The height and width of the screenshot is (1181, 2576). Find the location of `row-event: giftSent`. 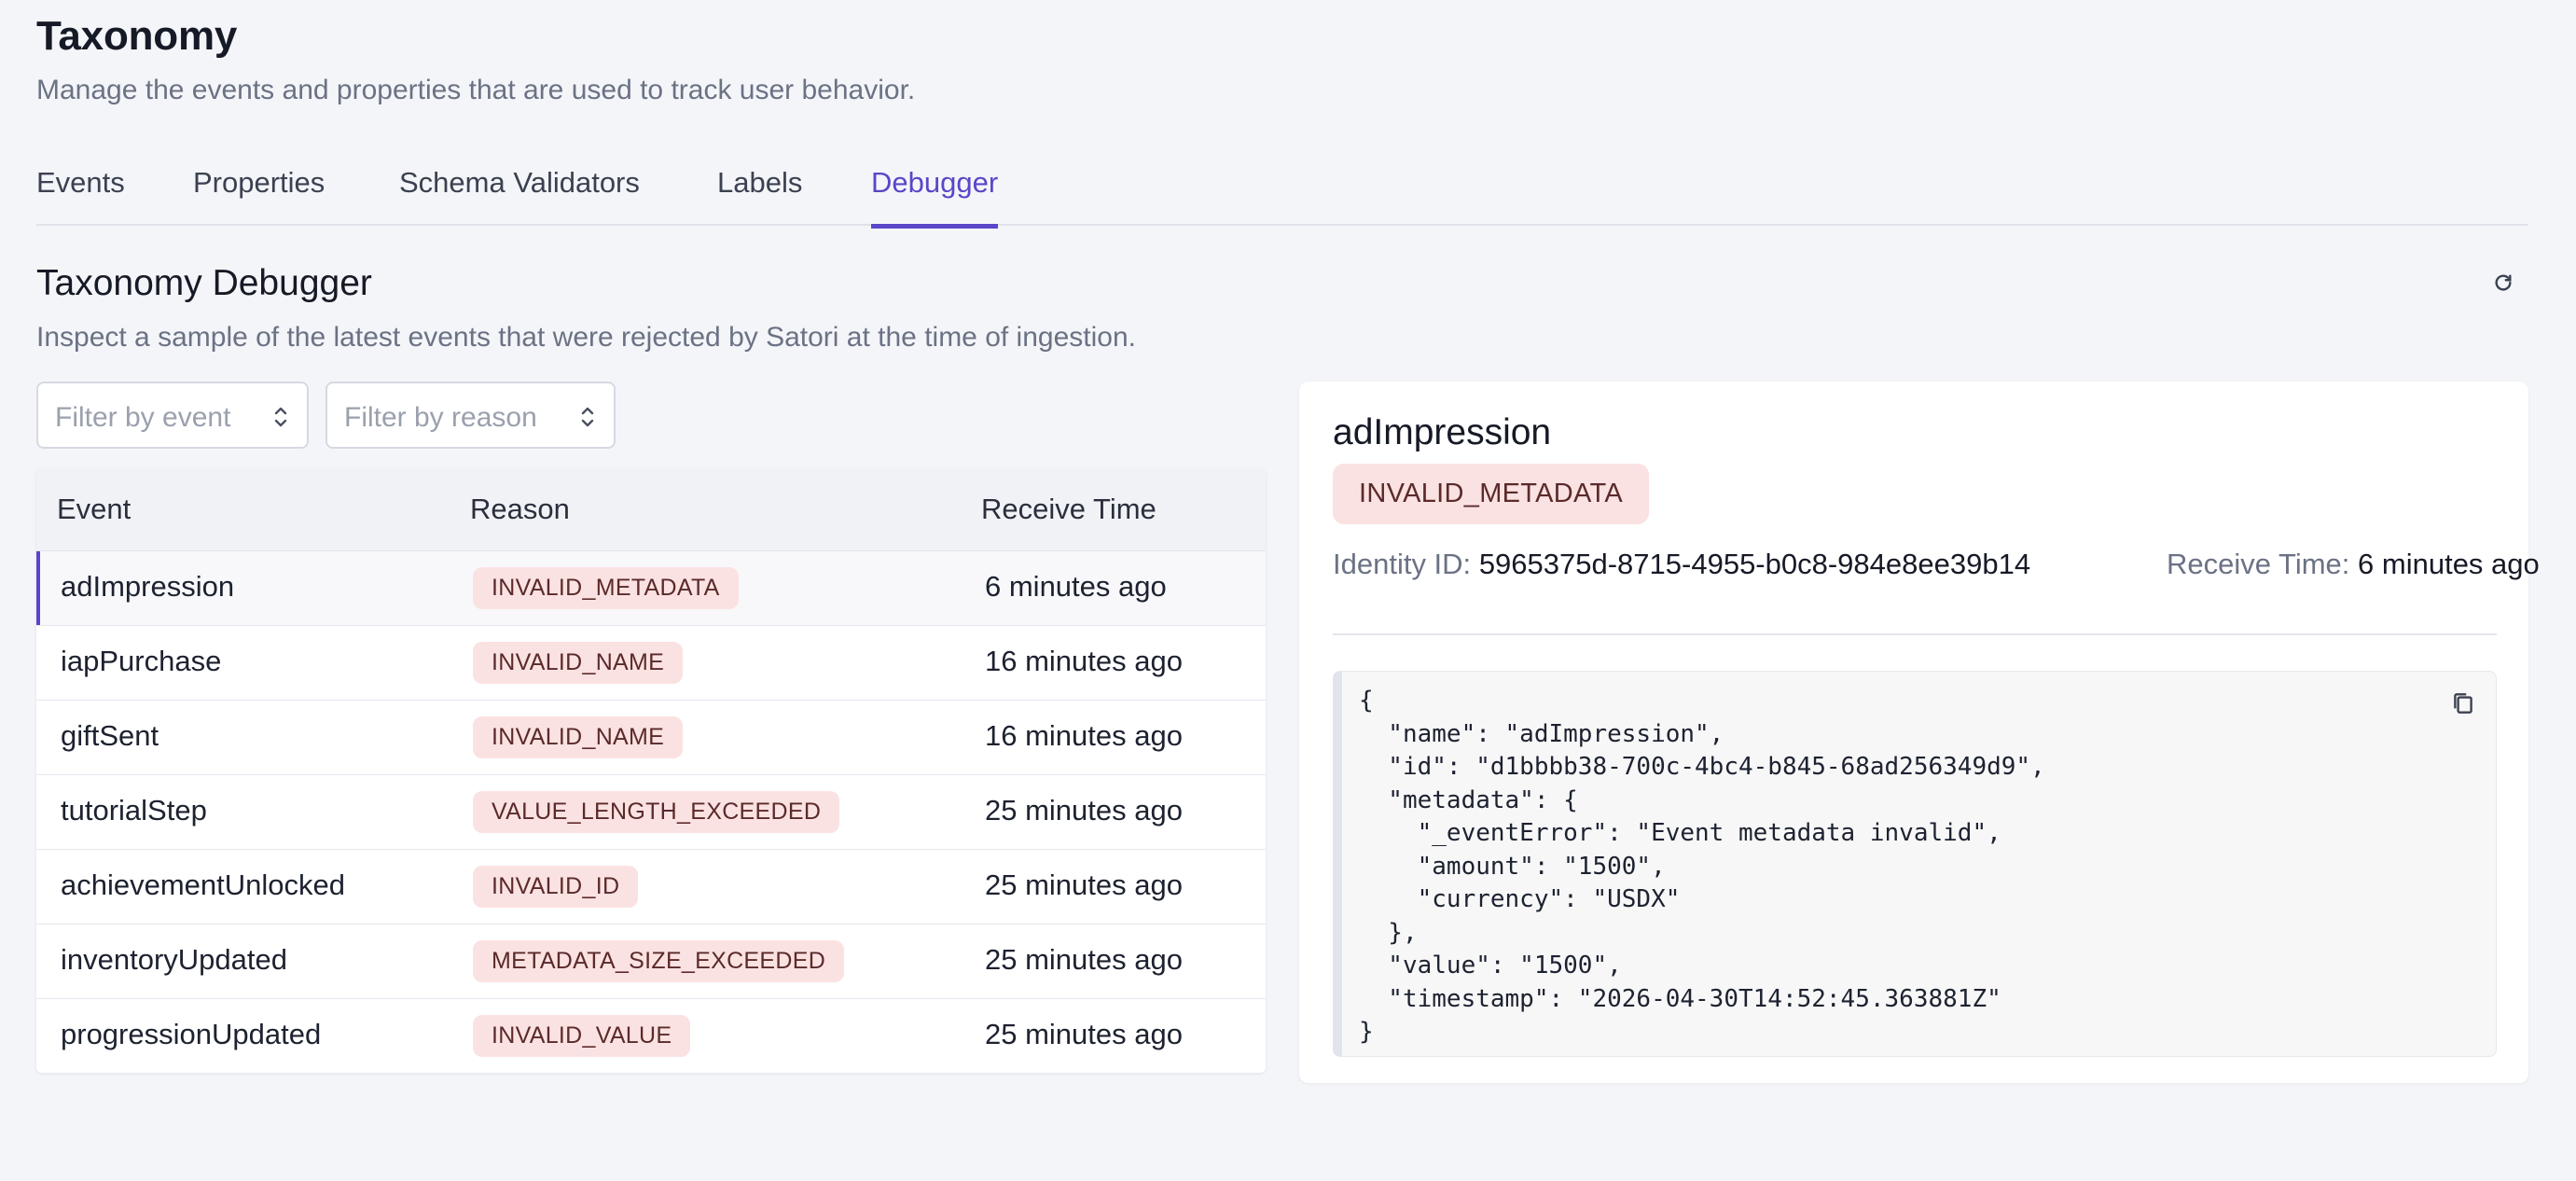

row-event: giftSent is located at coordinates (110, 735).